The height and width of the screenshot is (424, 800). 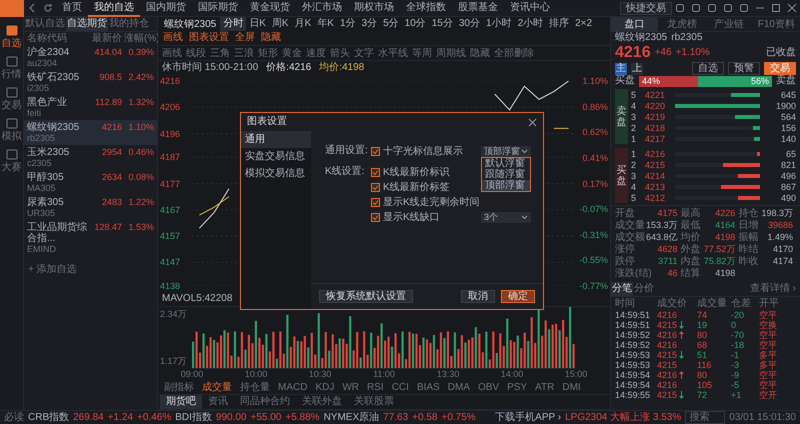 What do you see at coordinates (322, 8) in the screenshot?
I see `nav-tab: 外汇市场` at bounding box center [322, 8].